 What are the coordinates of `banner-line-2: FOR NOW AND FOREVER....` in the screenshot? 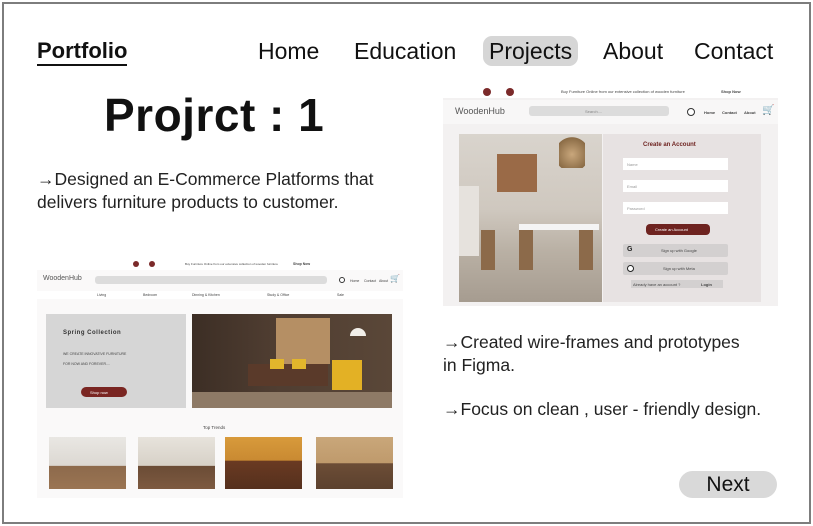 It's located at (86, 364).